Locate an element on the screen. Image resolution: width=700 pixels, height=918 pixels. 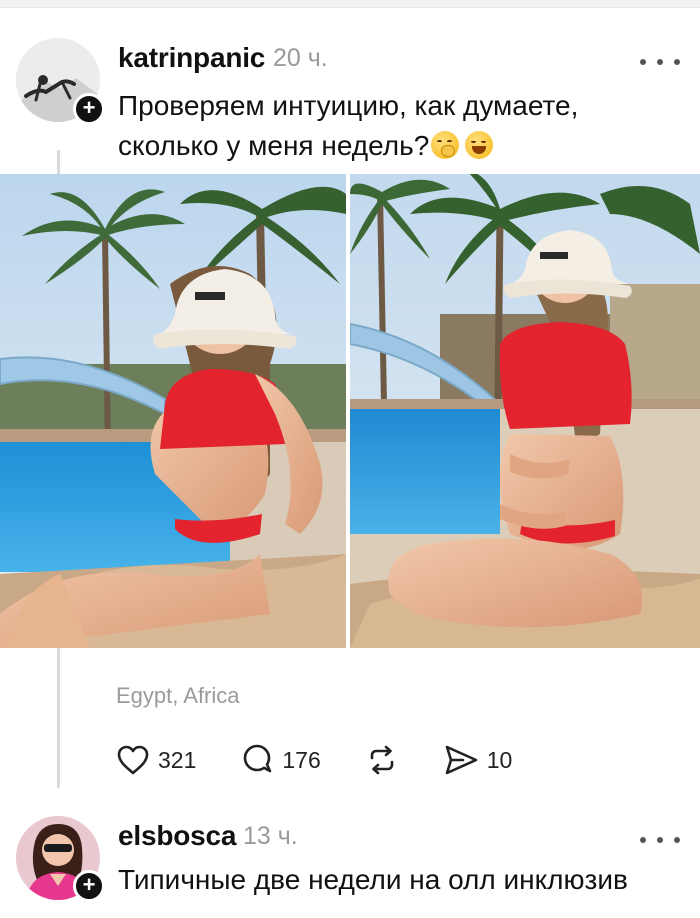
repost-button is located at coordinates (382, 760).